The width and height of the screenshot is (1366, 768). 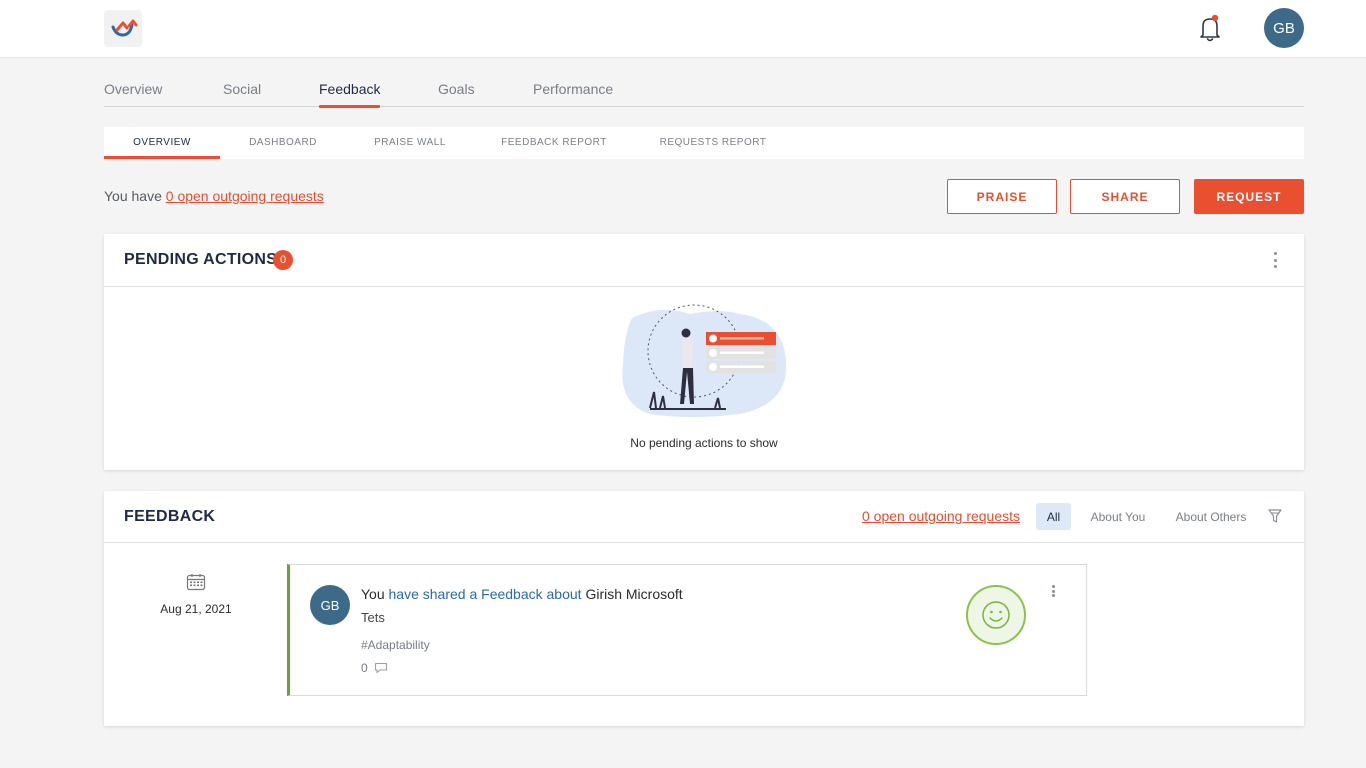 I want to click on feedback-message: Tets, so click(x=373, y=617).